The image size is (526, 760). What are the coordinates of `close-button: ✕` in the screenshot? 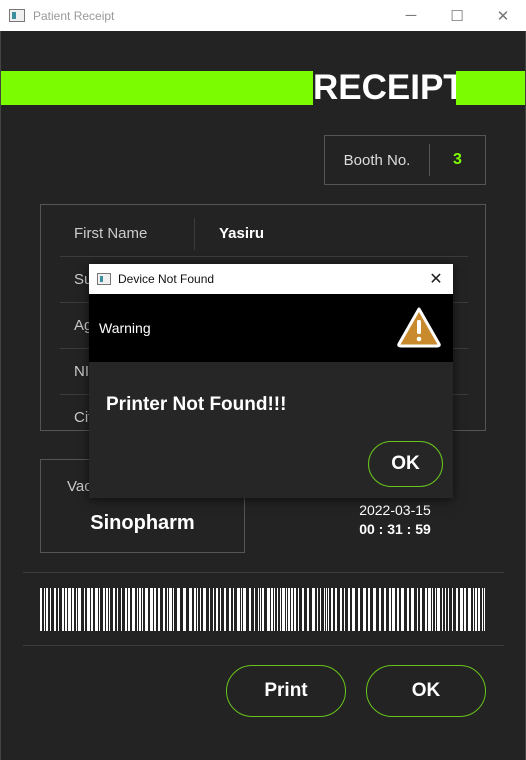 It's located at (503, 15).